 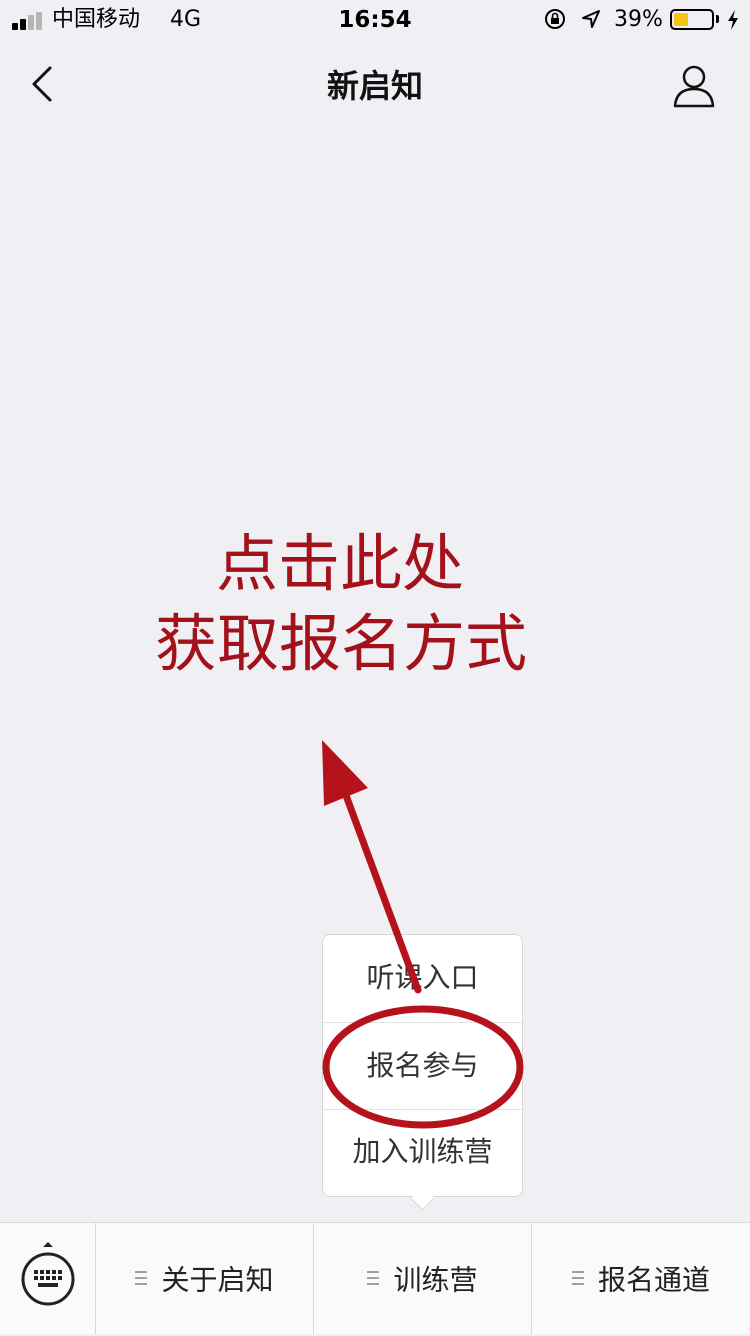 I want to click on menu-tab-label: 报名通道, so click(x=653, y=1280).